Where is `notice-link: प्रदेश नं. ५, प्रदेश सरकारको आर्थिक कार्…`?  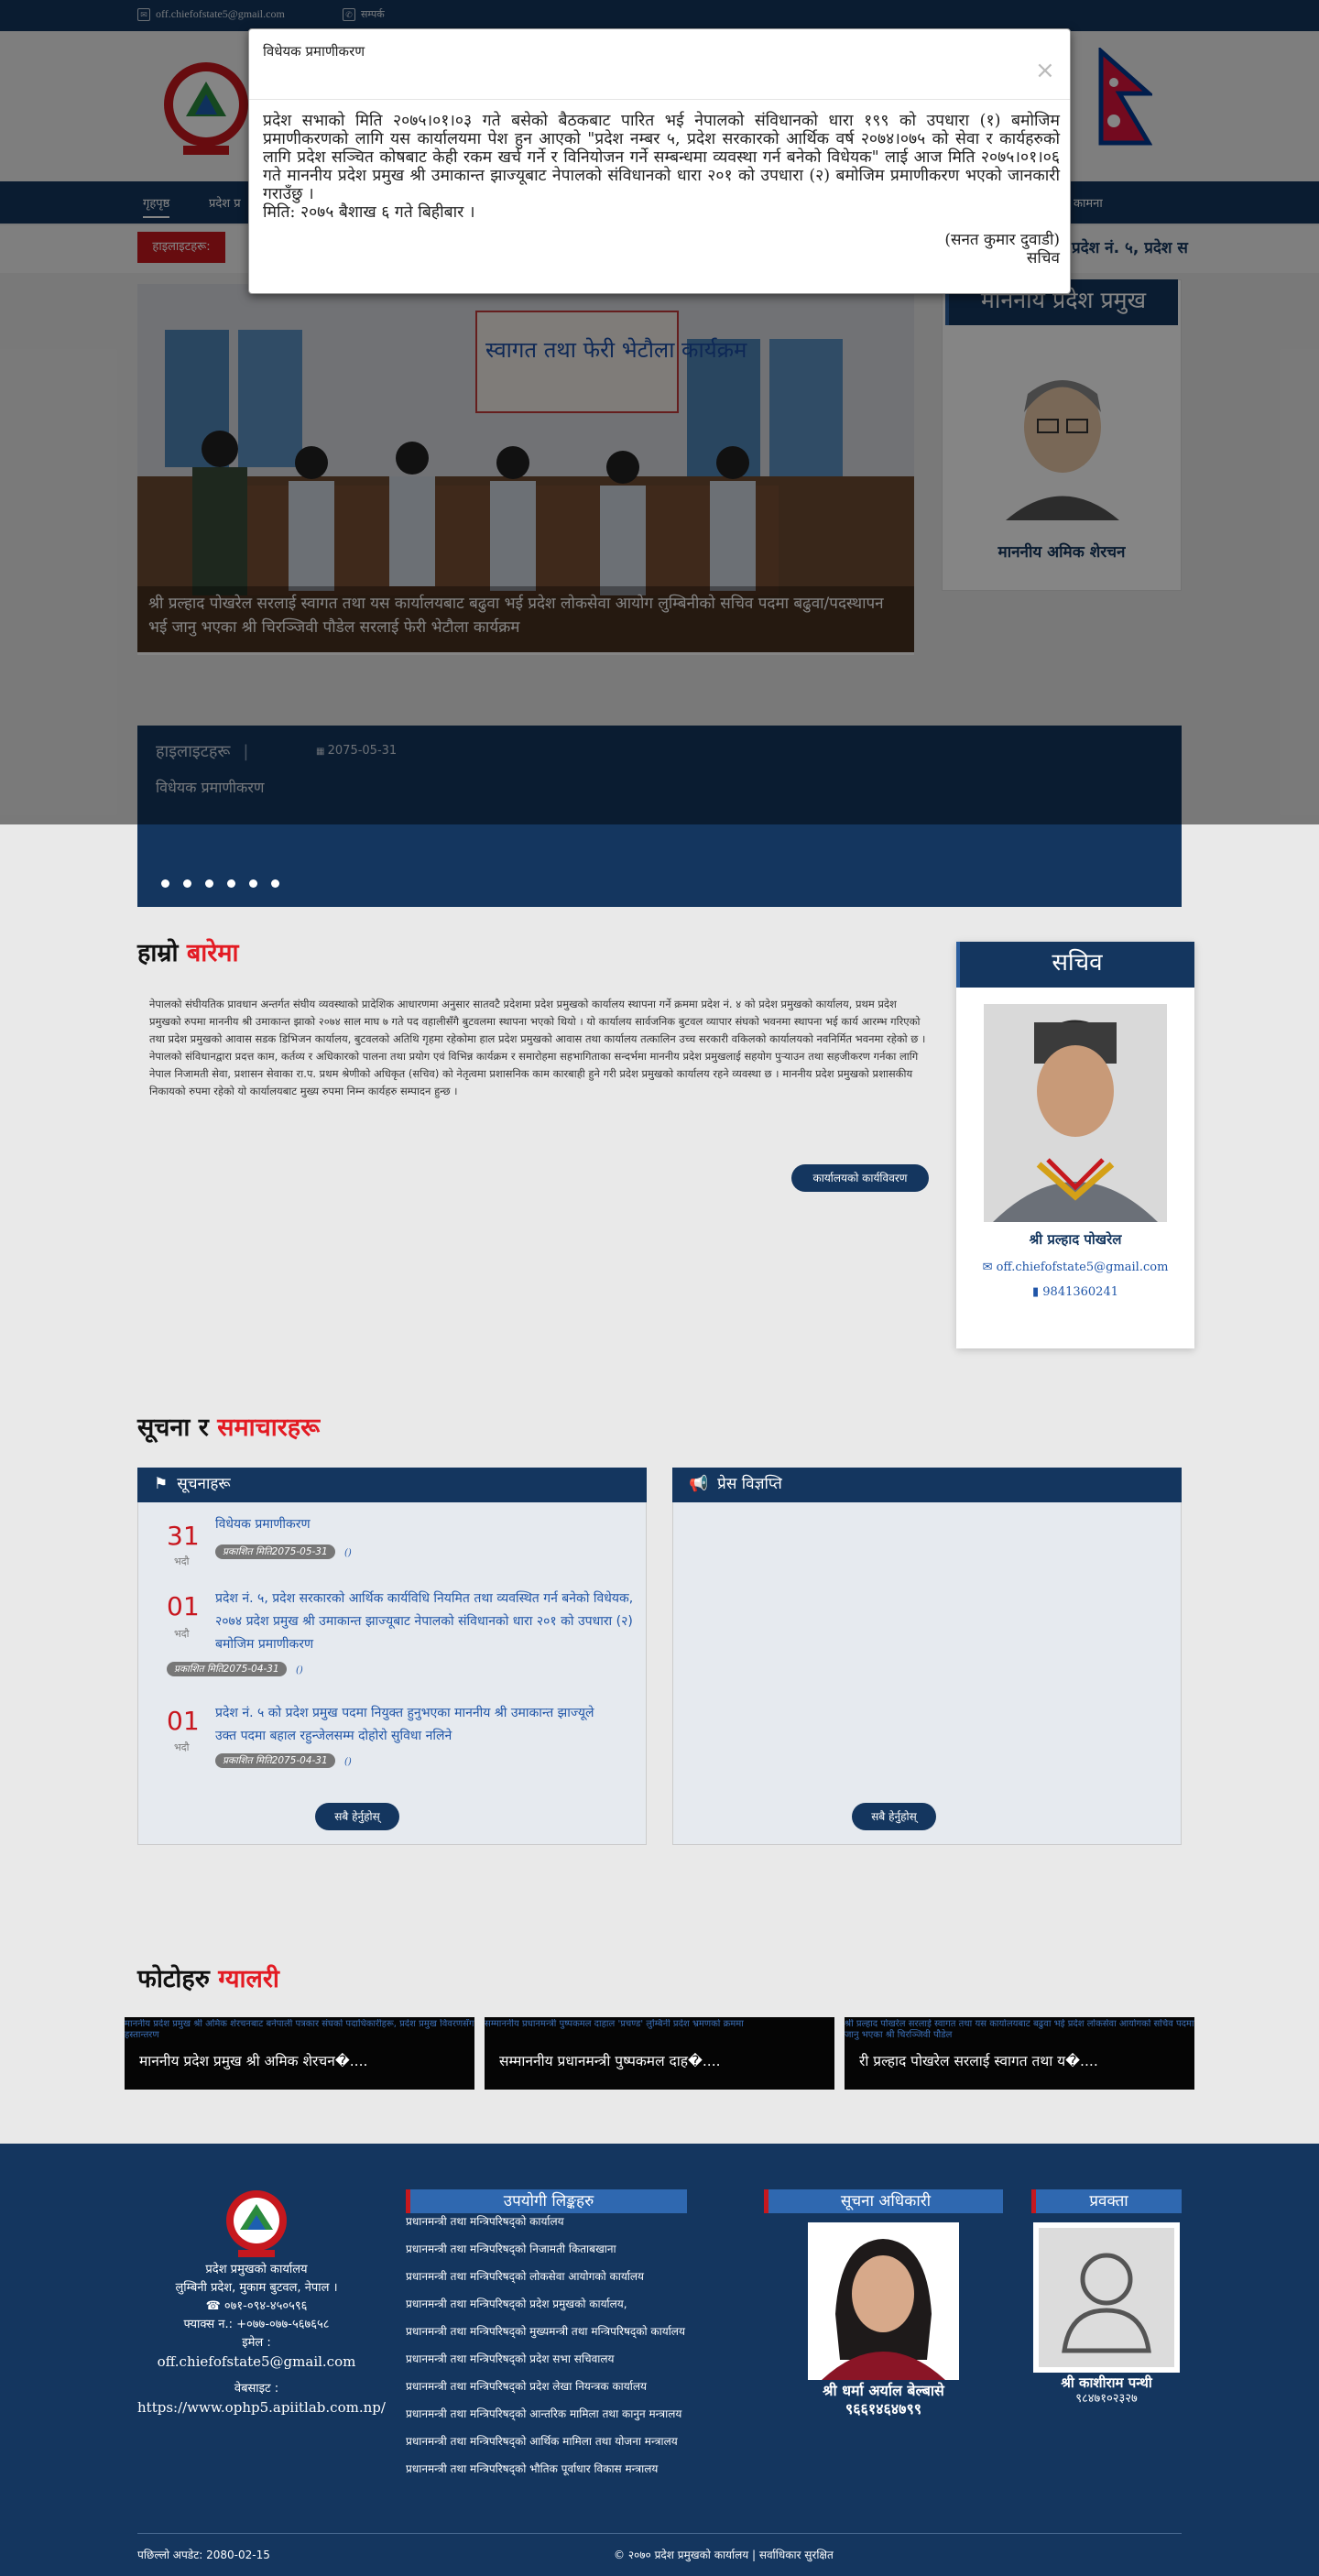 notice-link: प्रदेश नं. ५, प्रदेश सरकारको आर्थिक कार्… is located at coordinates (430, 1622).